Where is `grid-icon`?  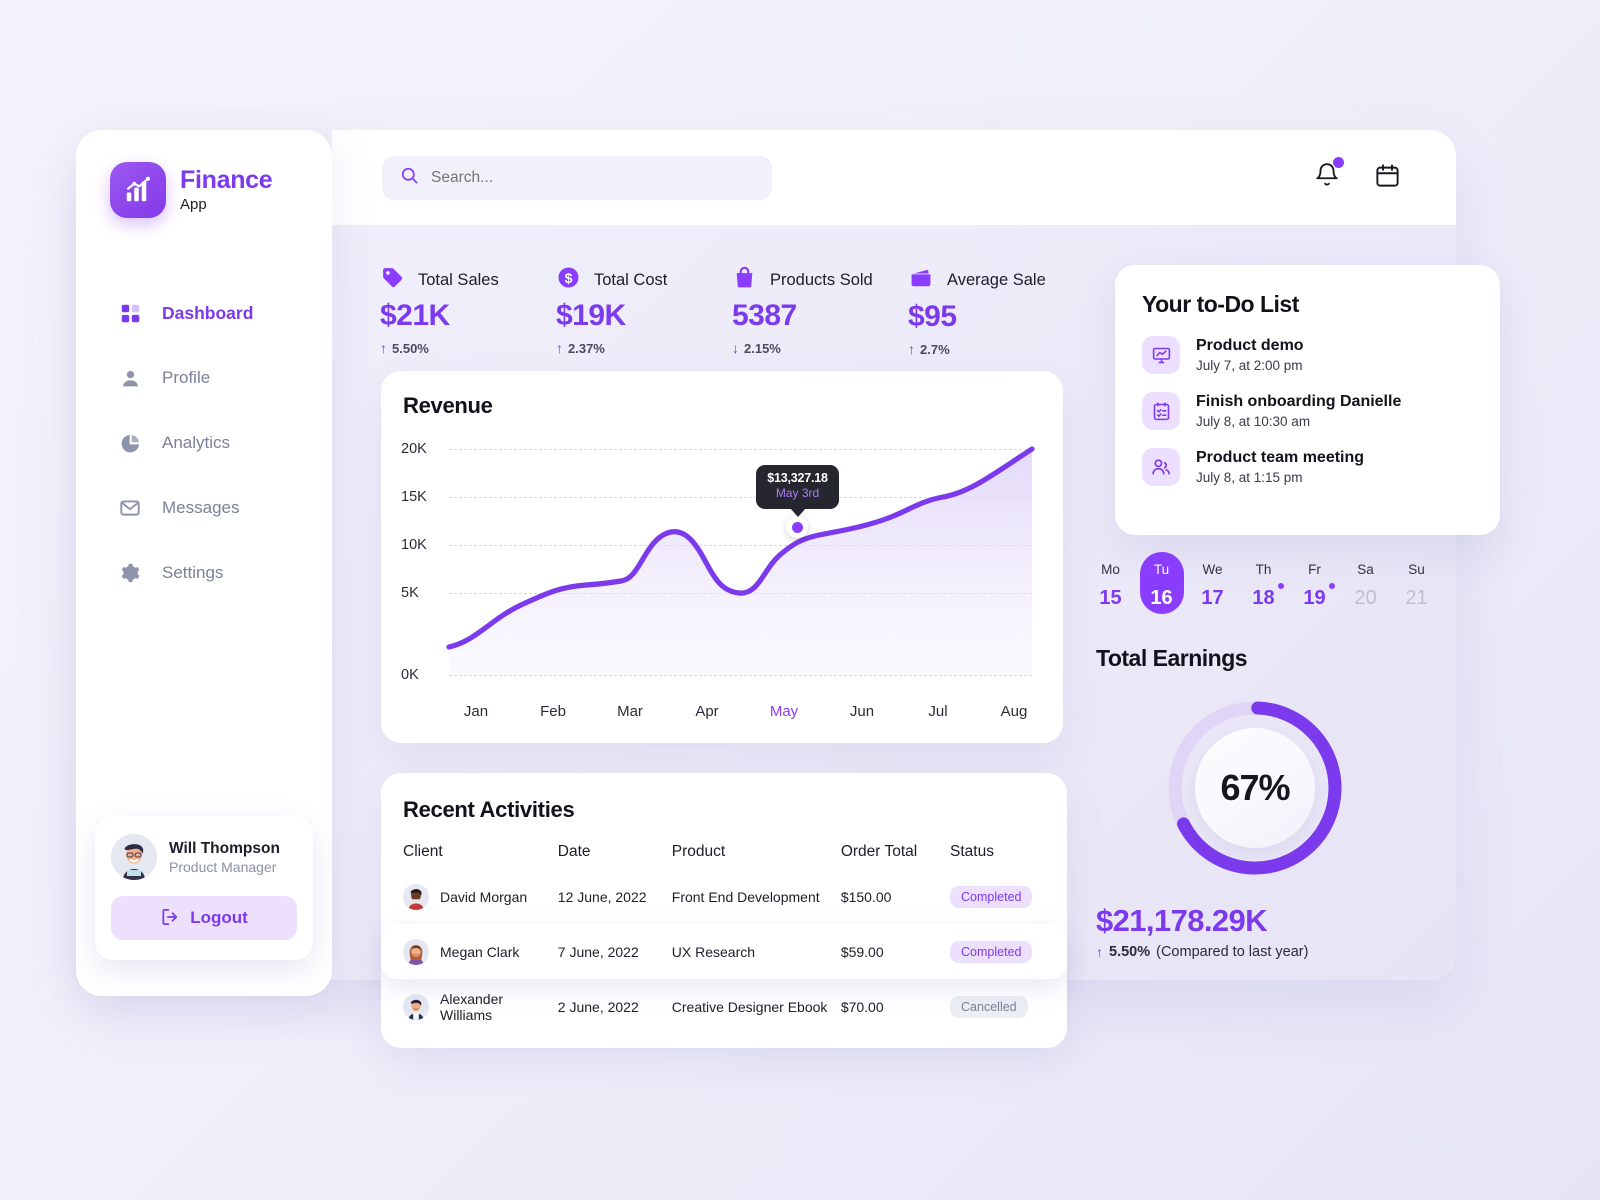 grid-icon is located at coordinates (130, 313).